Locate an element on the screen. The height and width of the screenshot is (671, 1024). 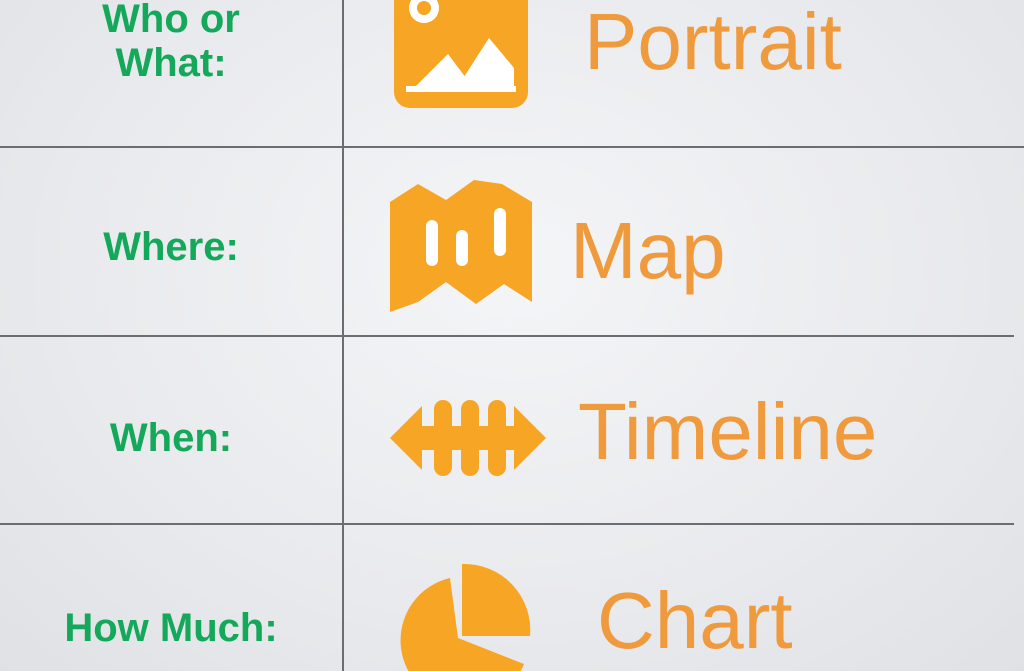
row-label-how-much: How Much: is located at coordinates (171, 628).